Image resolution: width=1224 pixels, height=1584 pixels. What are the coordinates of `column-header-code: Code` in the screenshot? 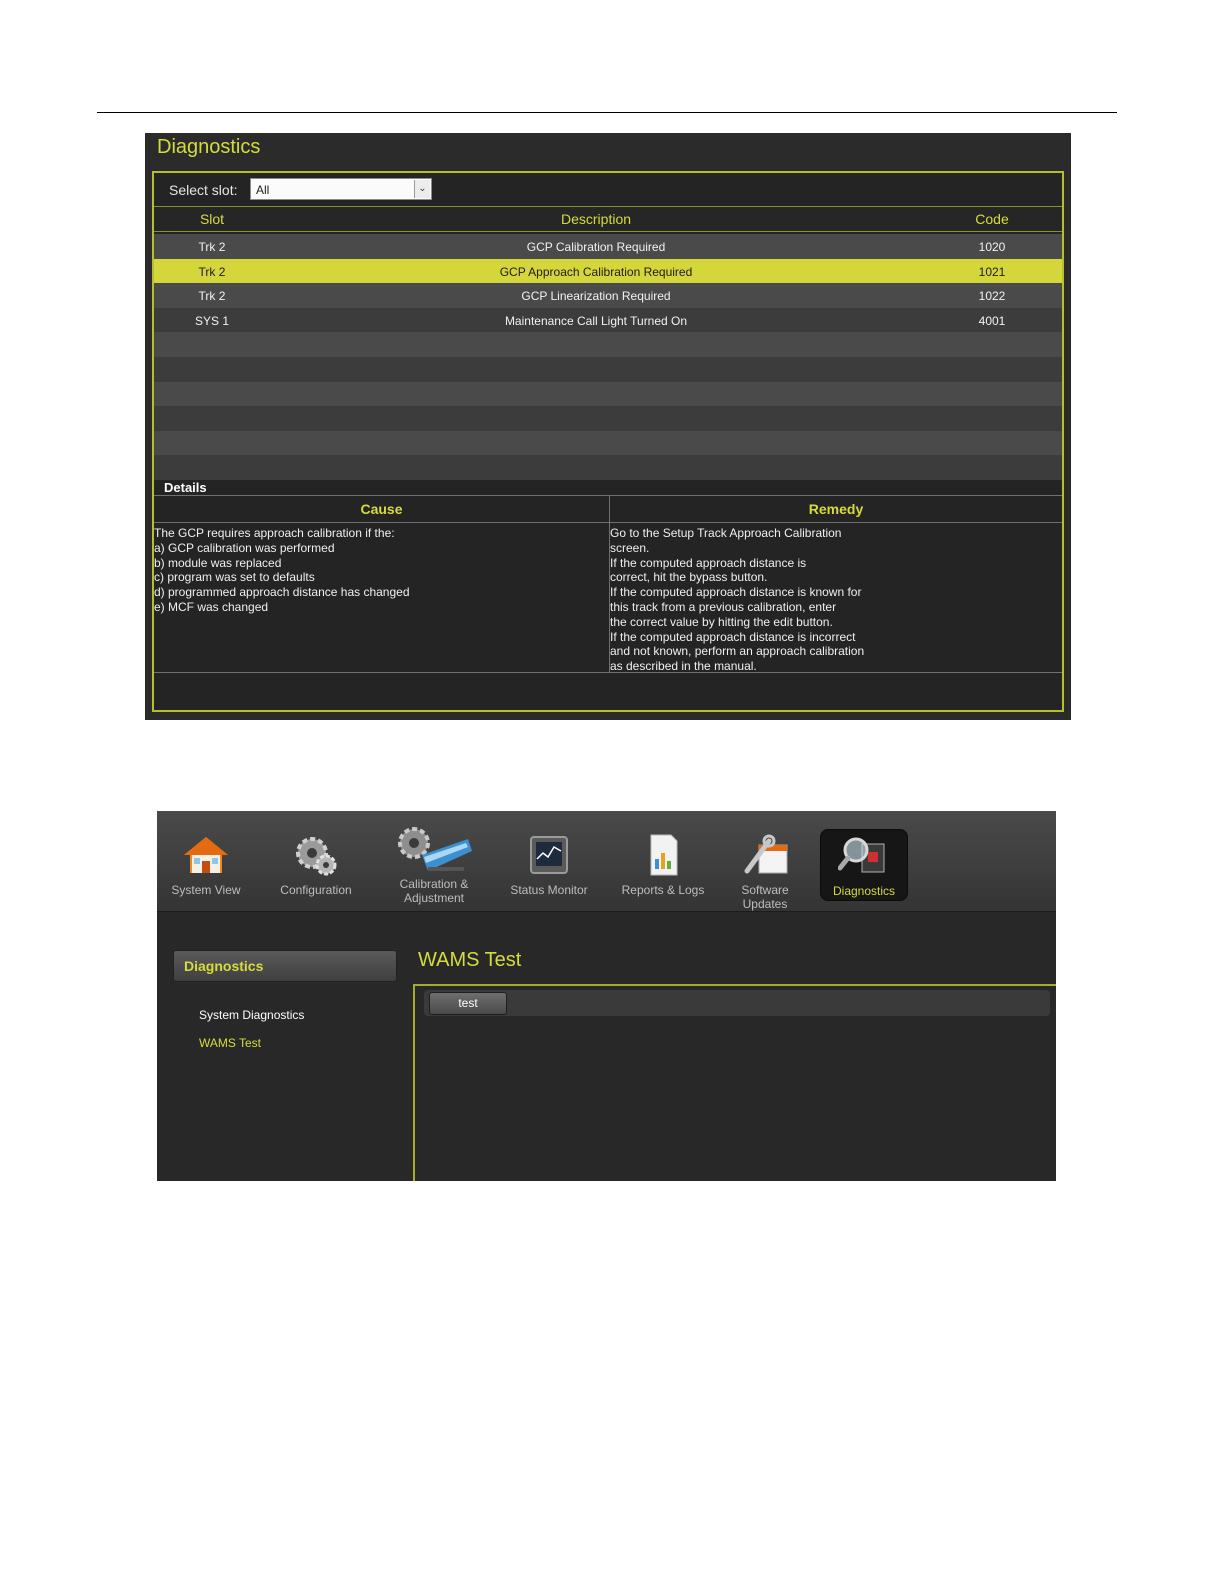 It's located at (992, 219).